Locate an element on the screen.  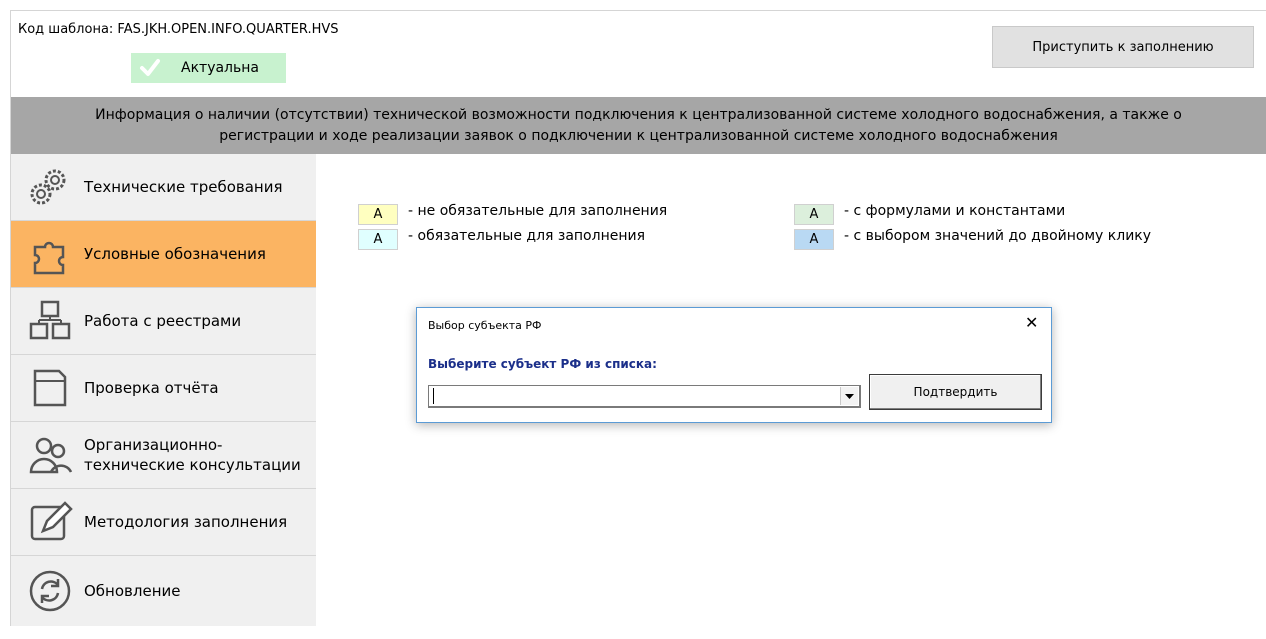
legend-text-formula: - с формулами и константами is located at coordinates (955, 211).